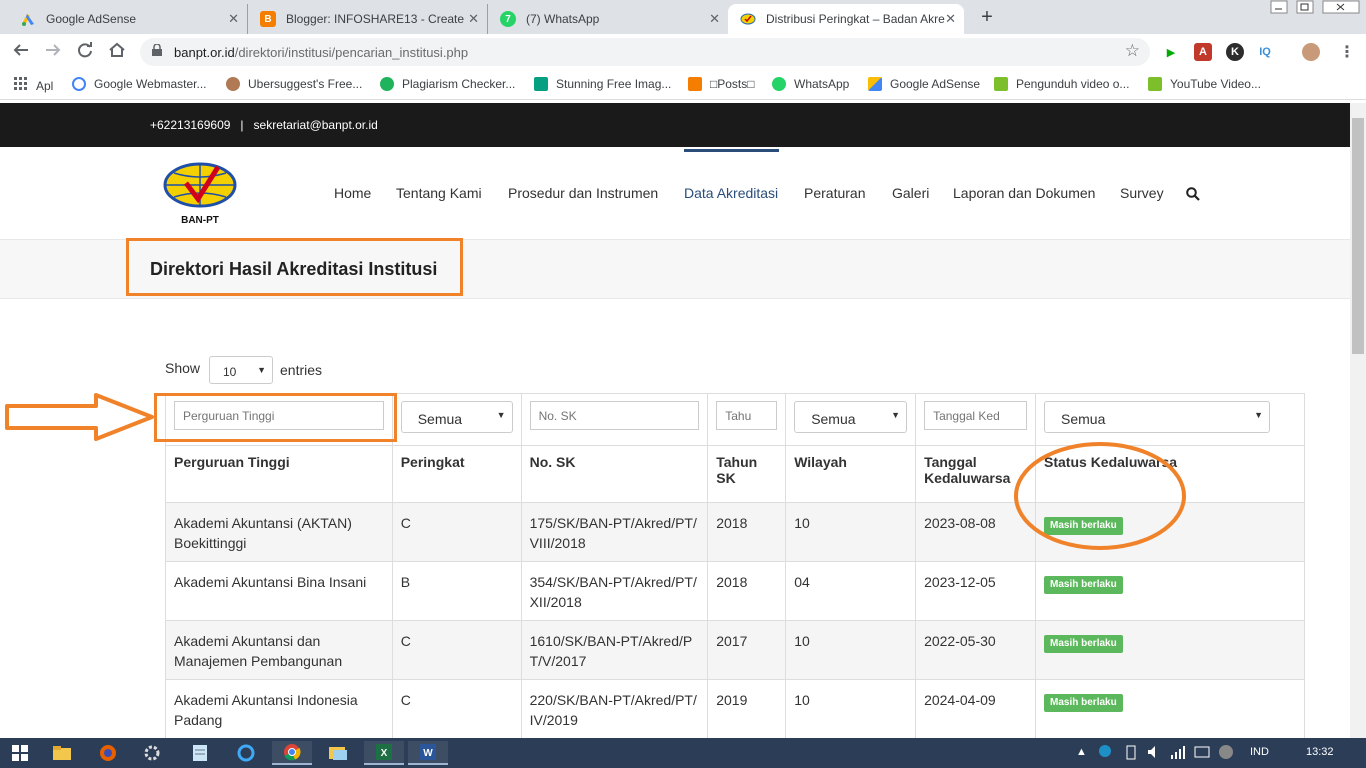  What do you see at coordinates (1154, 753) in the screenshot?
I see `volume-icon` at bounding box center [1154, 753].